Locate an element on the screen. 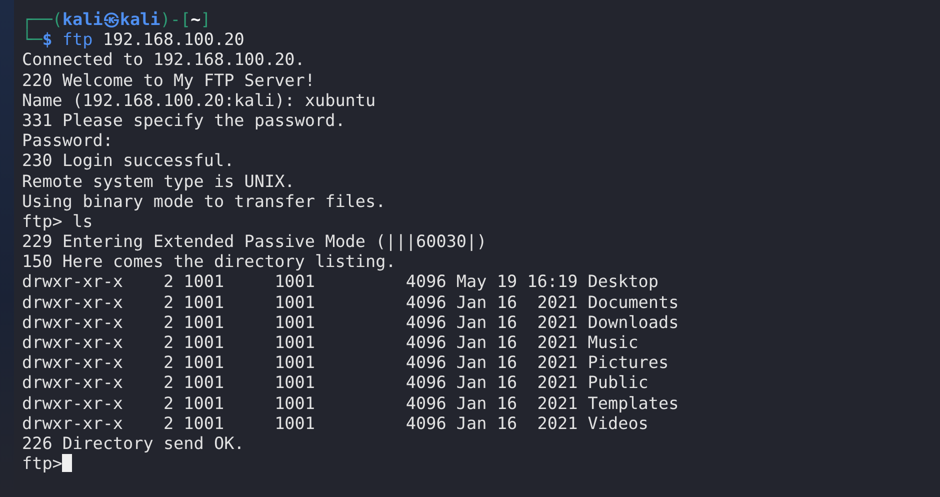 This screenshot has height=497, width=940. output-line: drwxr-xr-x 2 1001 1001 4096 Jan 16 2021 Public is located at coordinates (335, 382).